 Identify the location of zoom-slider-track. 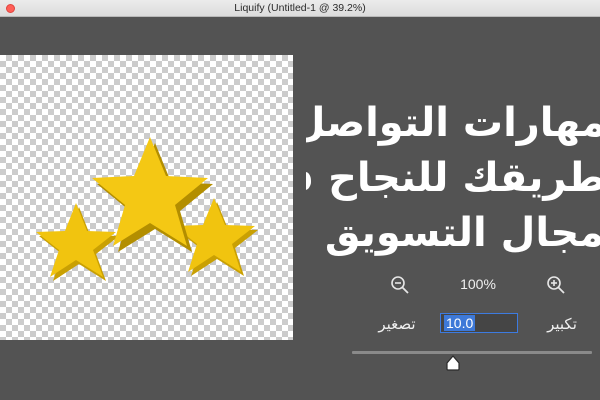
(472, 352).